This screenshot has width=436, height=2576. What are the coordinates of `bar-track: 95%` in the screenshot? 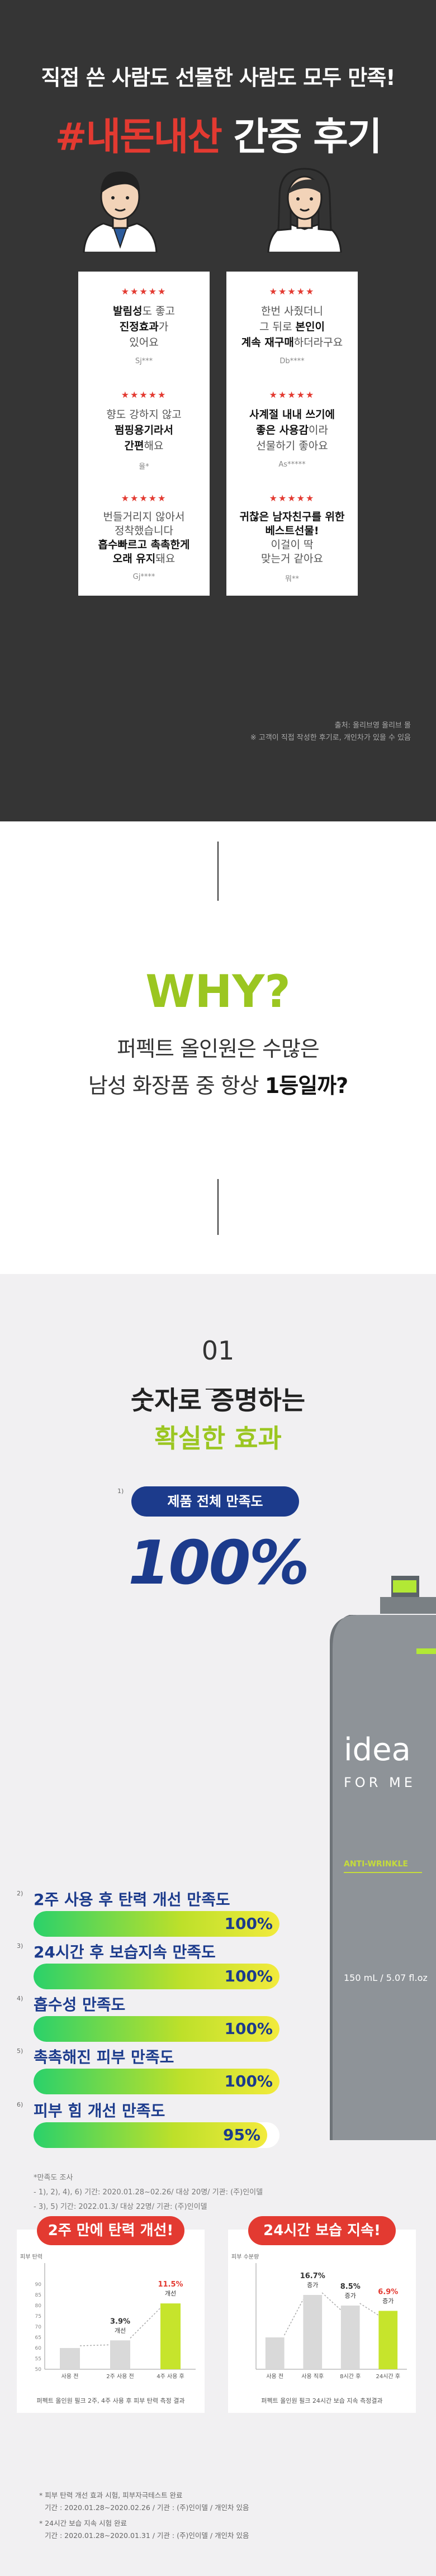 It's located at (156, 2135).